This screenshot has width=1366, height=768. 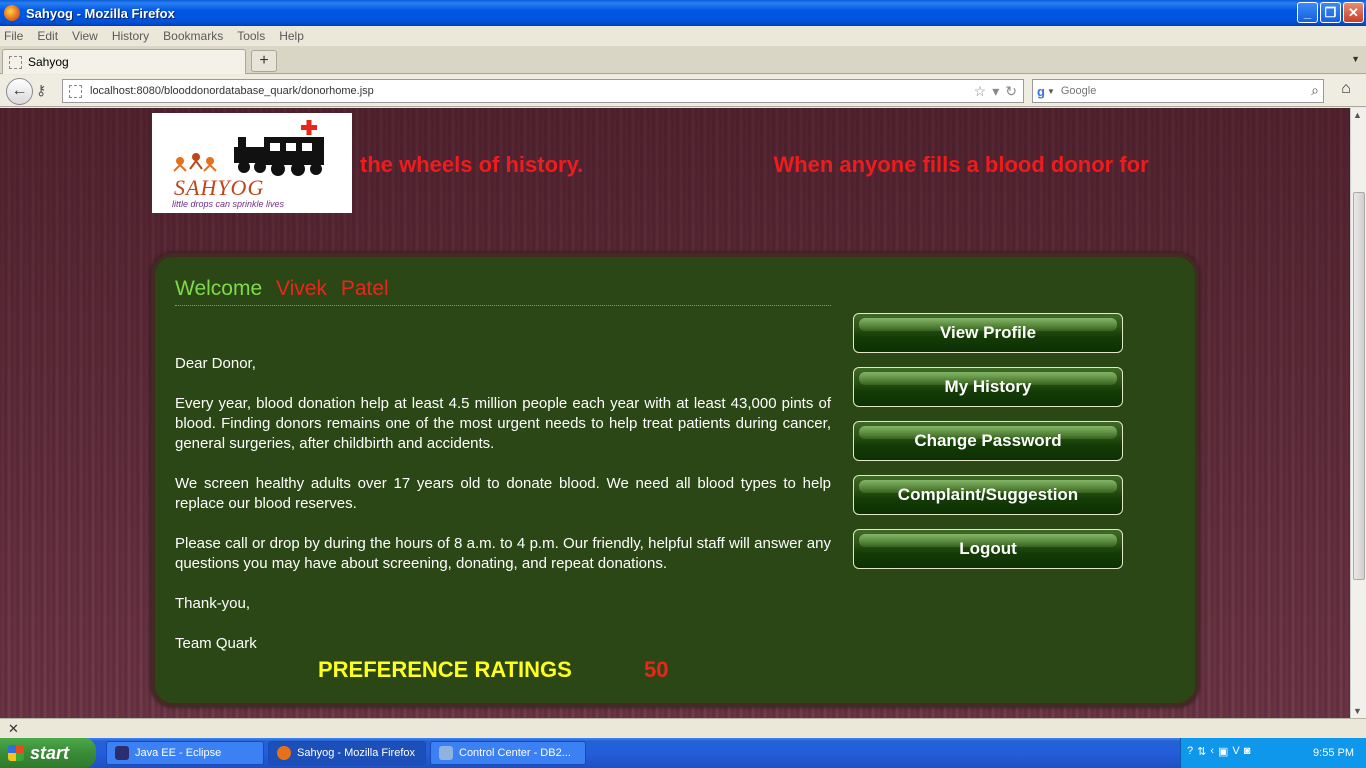 I want to click on google-engine-icon: g, so click(x=1041, y=91).